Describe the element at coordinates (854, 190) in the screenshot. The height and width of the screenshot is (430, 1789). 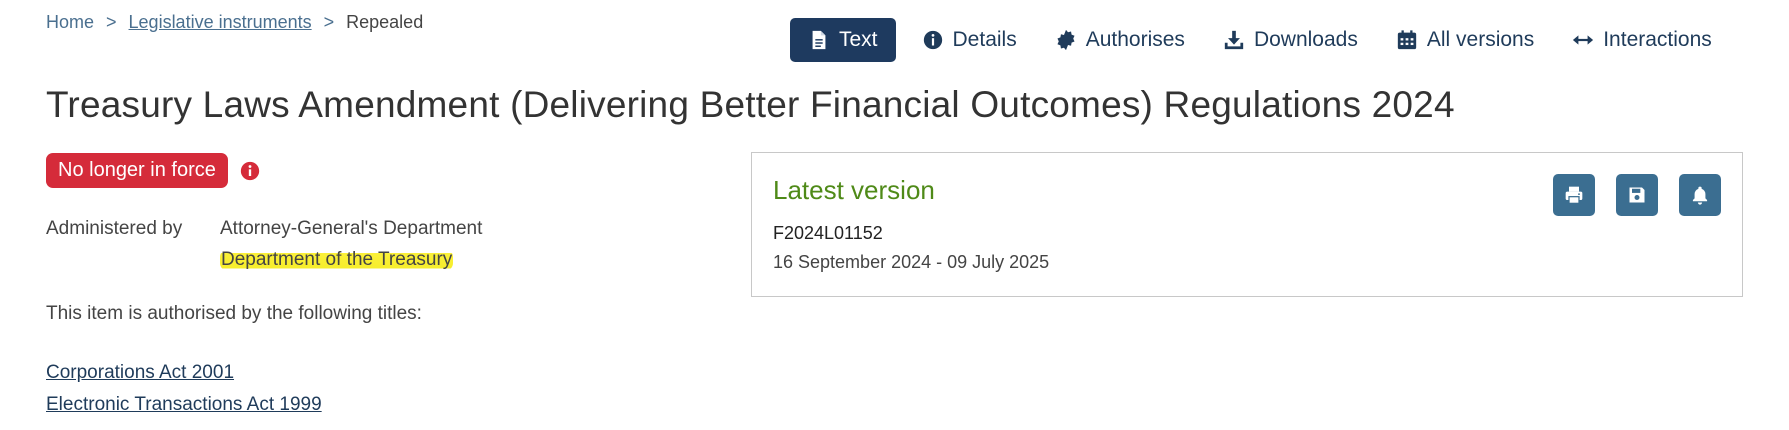
I see `latest-version-heading: Latest version` at that location.